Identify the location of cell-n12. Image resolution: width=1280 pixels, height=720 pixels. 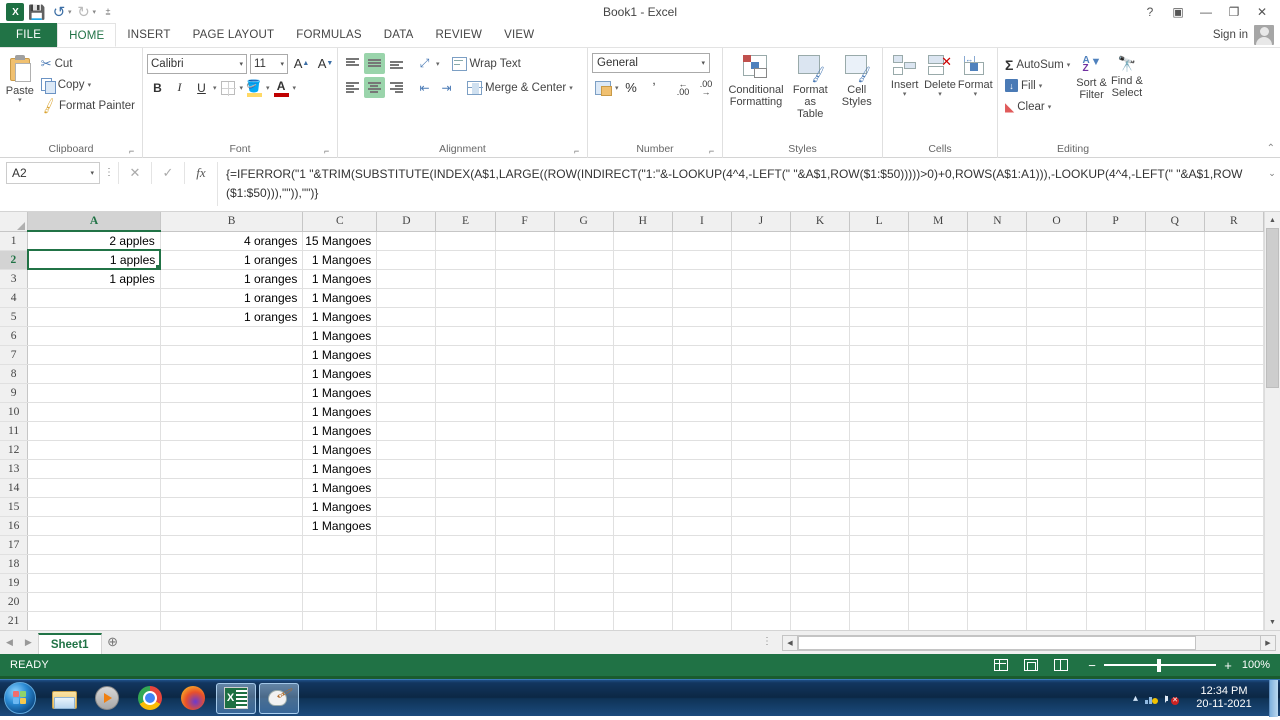
(997, 450).